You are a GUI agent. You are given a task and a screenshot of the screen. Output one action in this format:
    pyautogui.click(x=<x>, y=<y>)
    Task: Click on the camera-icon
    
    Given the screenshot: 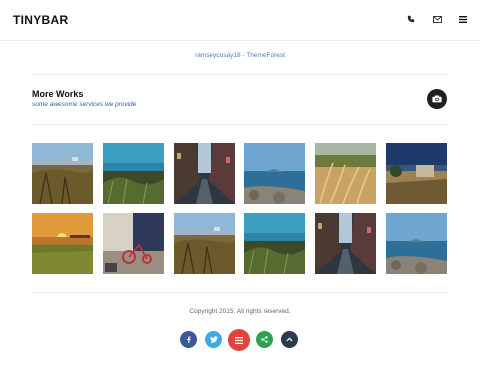 What is the action you would take?
    pyautogui.click(x=437, y=99)
    